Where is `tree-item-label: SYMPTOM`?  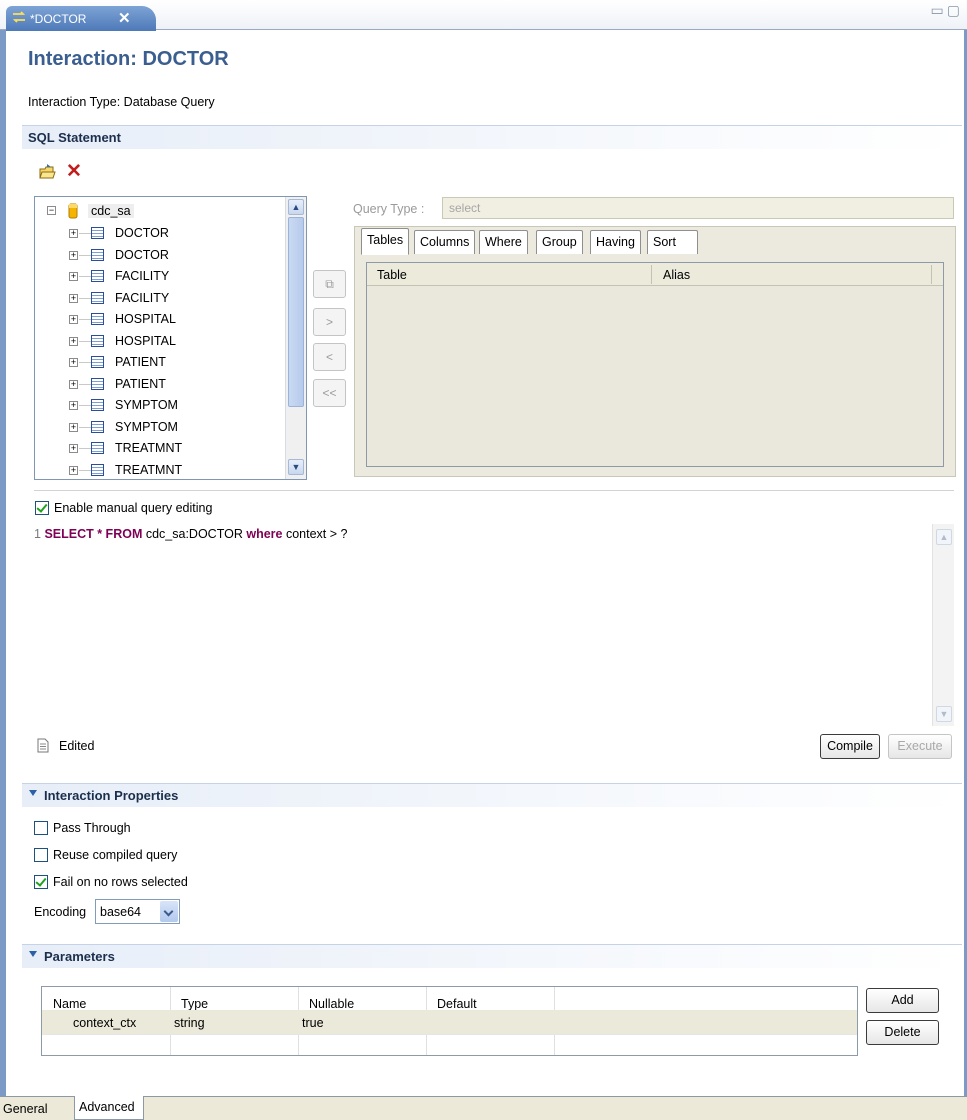 tree-item-label: SYMPTOM is located at coordinates (146, 426).